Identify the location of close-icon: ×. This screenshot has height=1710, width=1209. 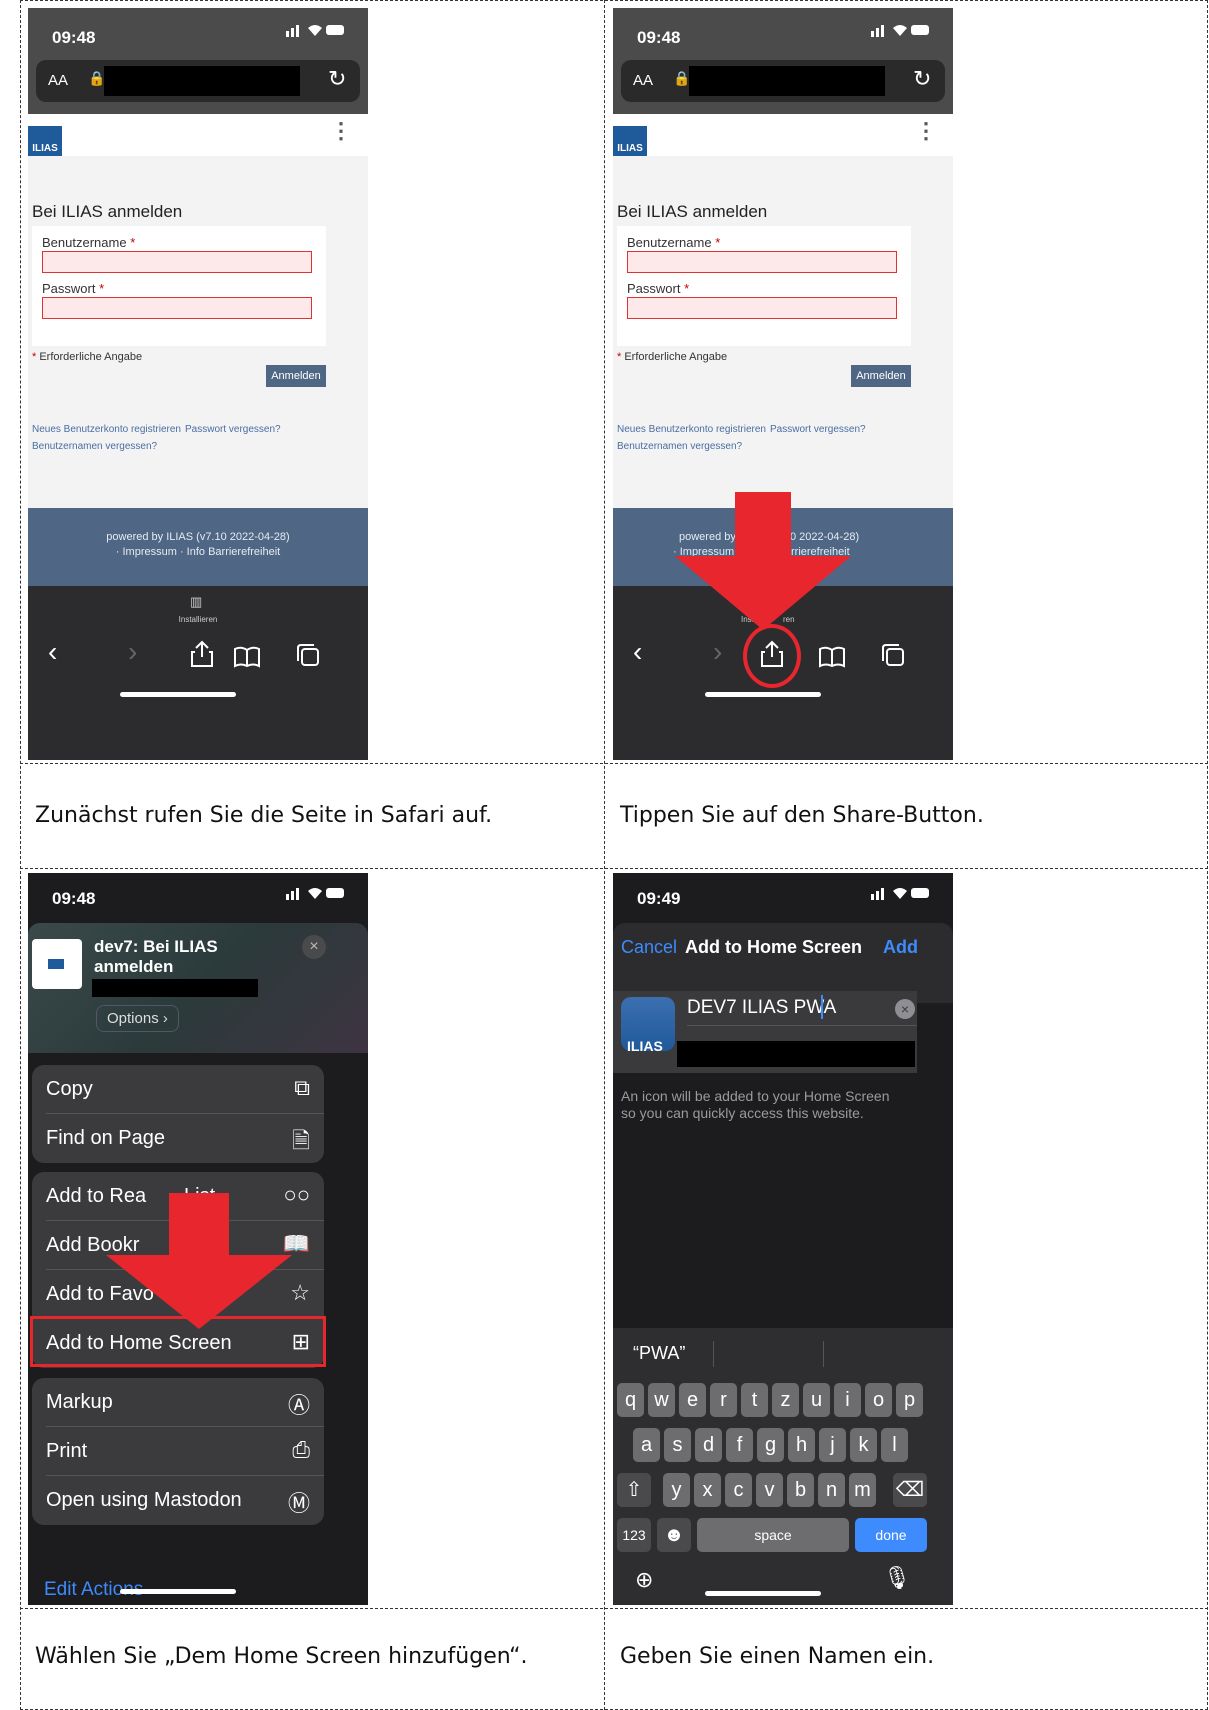
(314, 947).